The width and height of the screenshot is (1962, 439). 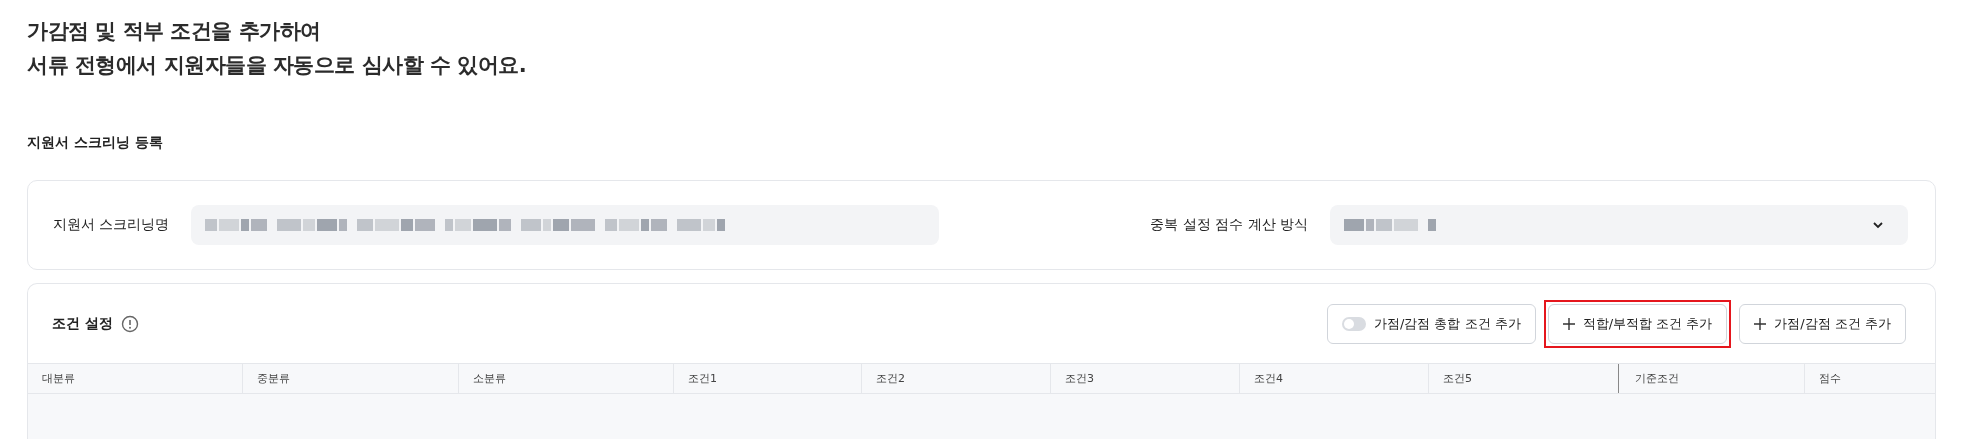 What do you see at coordinates (1333, 378) in the screenshot?
I see `column-header: 조건4` at bounding box center [1333, 378].